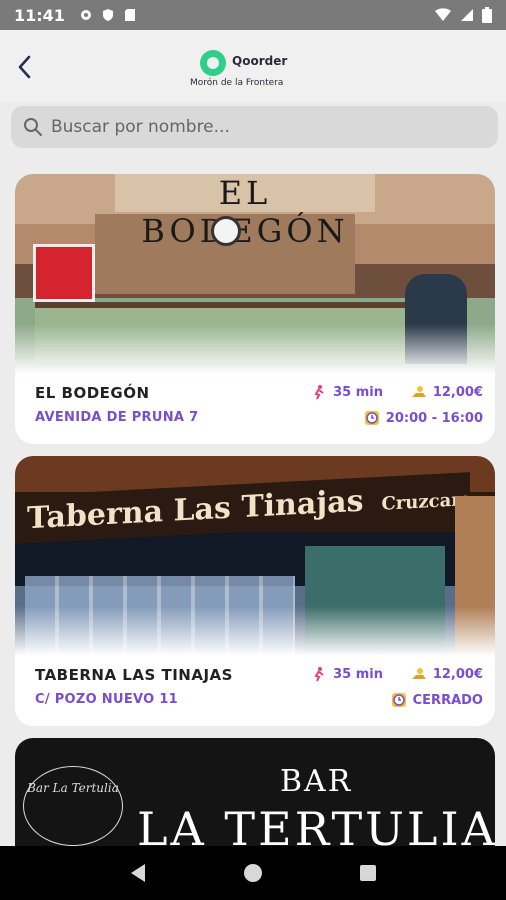 This screenshot has height=900, width=506. What do you see at coordinates (195, 510) in the screenshot?
I see `photo-sign-text: Taberna Las Tinajas` at bounding box center [195, 510].